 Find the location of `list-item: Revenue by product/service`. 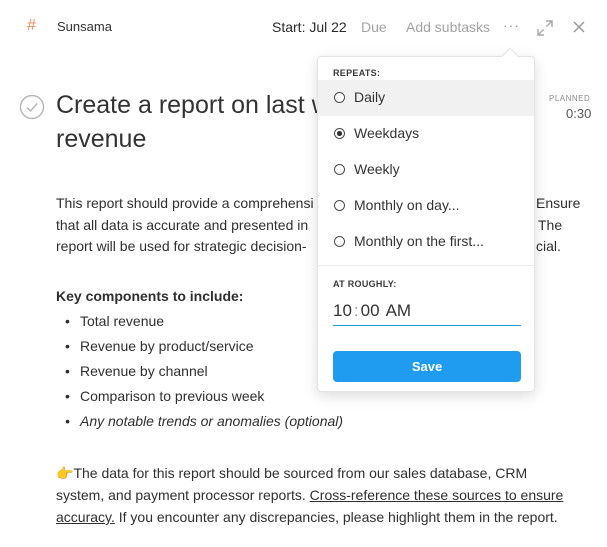

list-item: Revenue by product/service is located at coordinates (204, 350).